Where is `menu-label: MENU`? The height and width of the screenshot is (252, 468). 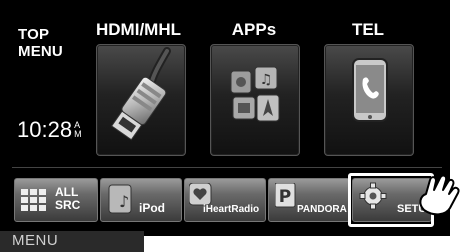 menu-label: MENU is located at coordinates (35, 240).